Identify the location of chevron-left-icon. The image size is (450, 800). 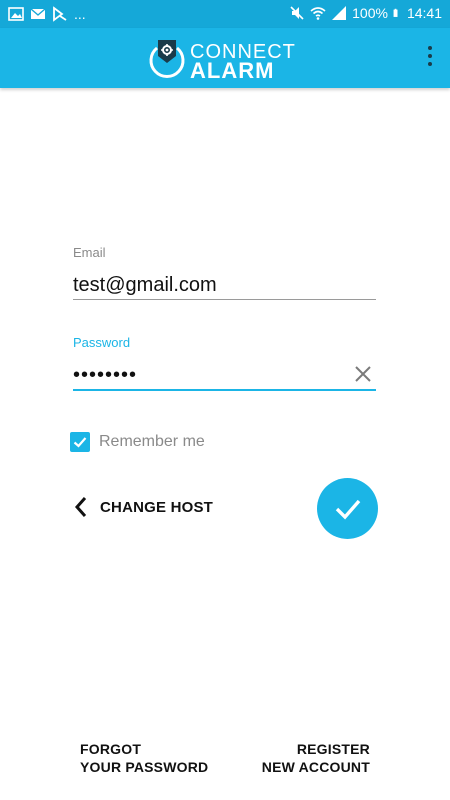
(80, 507).